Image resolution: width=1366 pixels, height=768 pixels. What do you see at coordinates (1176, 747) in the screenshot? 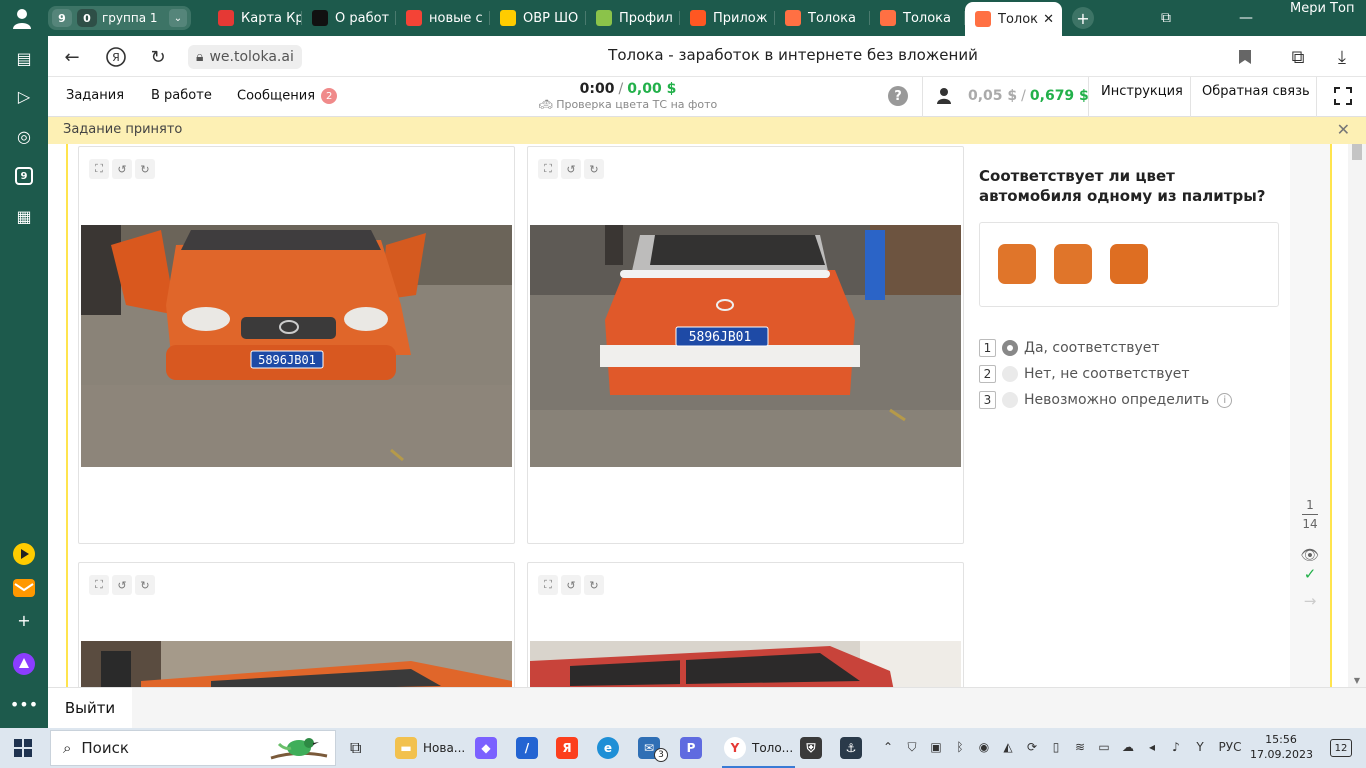
I see `microphone-icon: ♪` at bounding box center [1176, 747].